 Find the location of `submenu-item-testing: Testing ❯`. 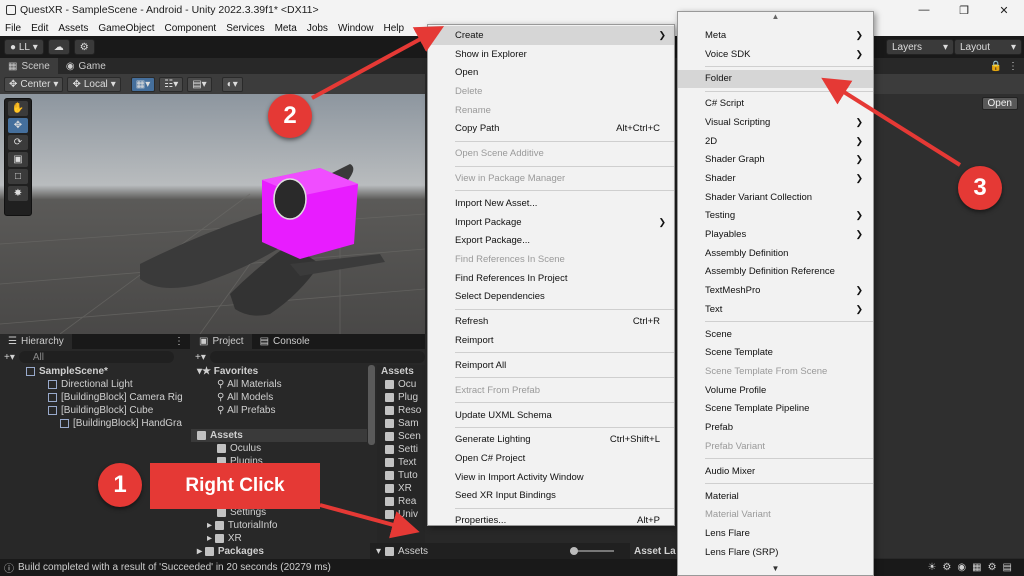

submenu-item-testing: Testing ❯ is located at coordinates (775, 216).